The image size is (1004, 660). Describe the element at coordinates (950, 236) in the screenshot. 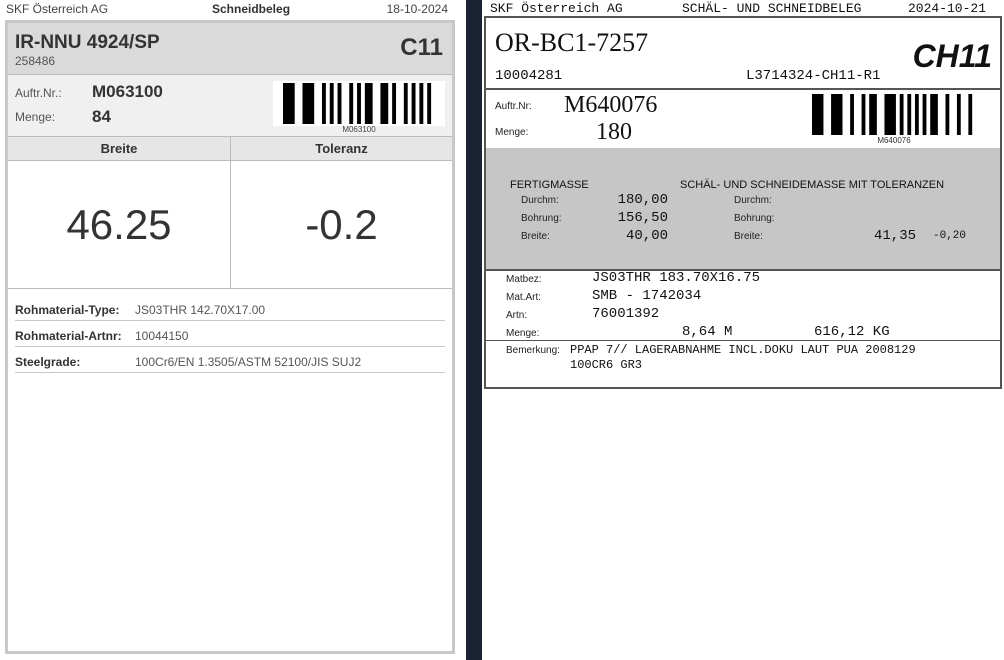

I see `cut-width-tolerance: -0,20` at that location.